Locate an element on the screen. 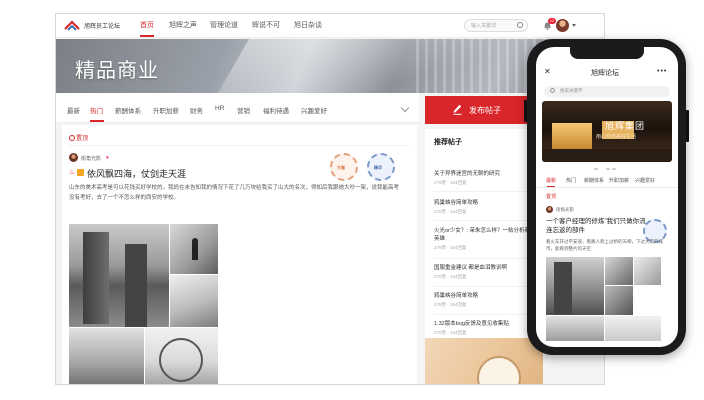 The image size is (704, 400). recommended-item: 火光or少女？: 茉朱怎么样？一帖分析新出英雄 276赞 · 164回复 is located at coordinates (486, 239).